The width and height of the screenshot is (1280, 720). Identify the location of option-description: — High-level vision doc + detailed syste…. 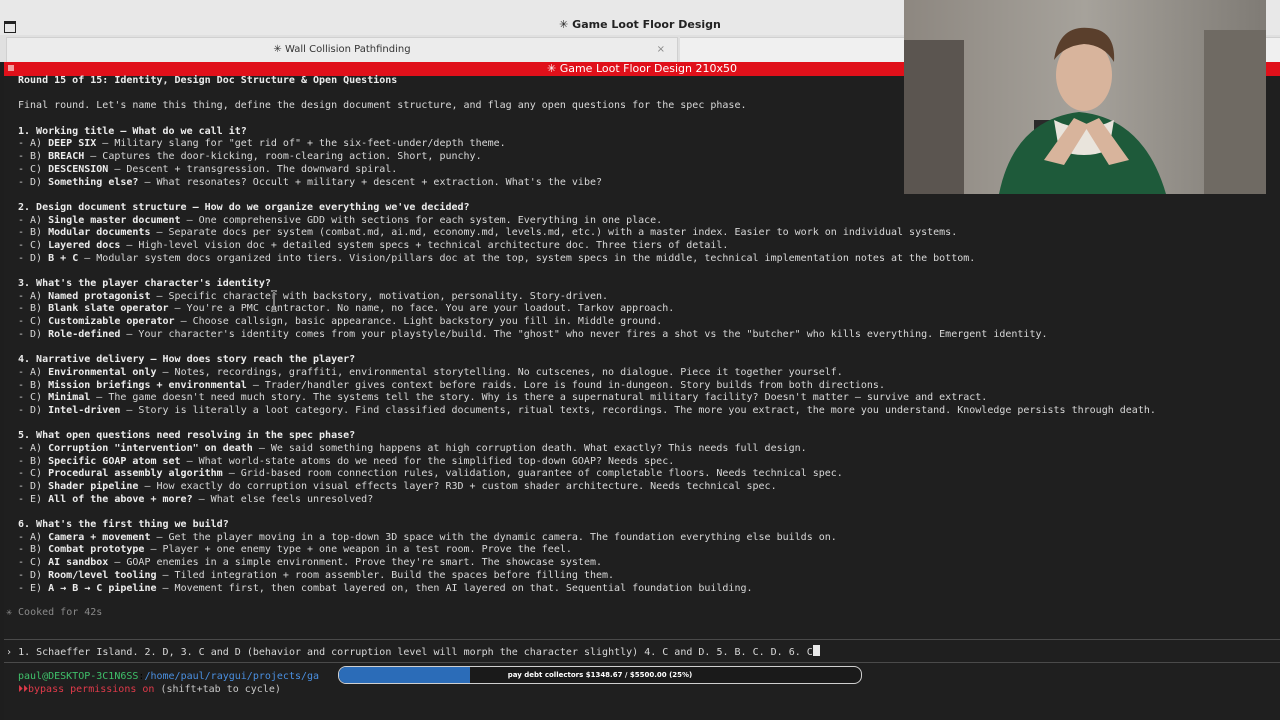
(424, 245).